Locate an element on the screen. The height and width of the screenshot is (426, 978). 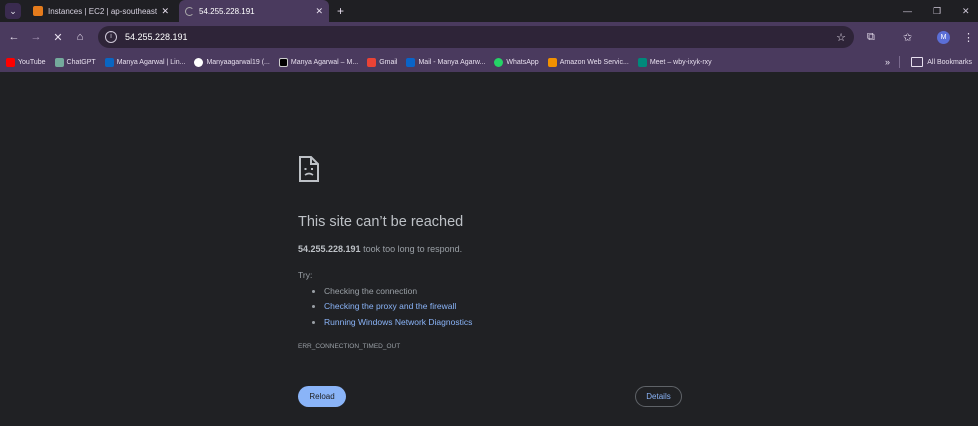
suggestion-check-proxy-firewall-link: Checking the proxy and the firewall is located at coordinates (384, 306).